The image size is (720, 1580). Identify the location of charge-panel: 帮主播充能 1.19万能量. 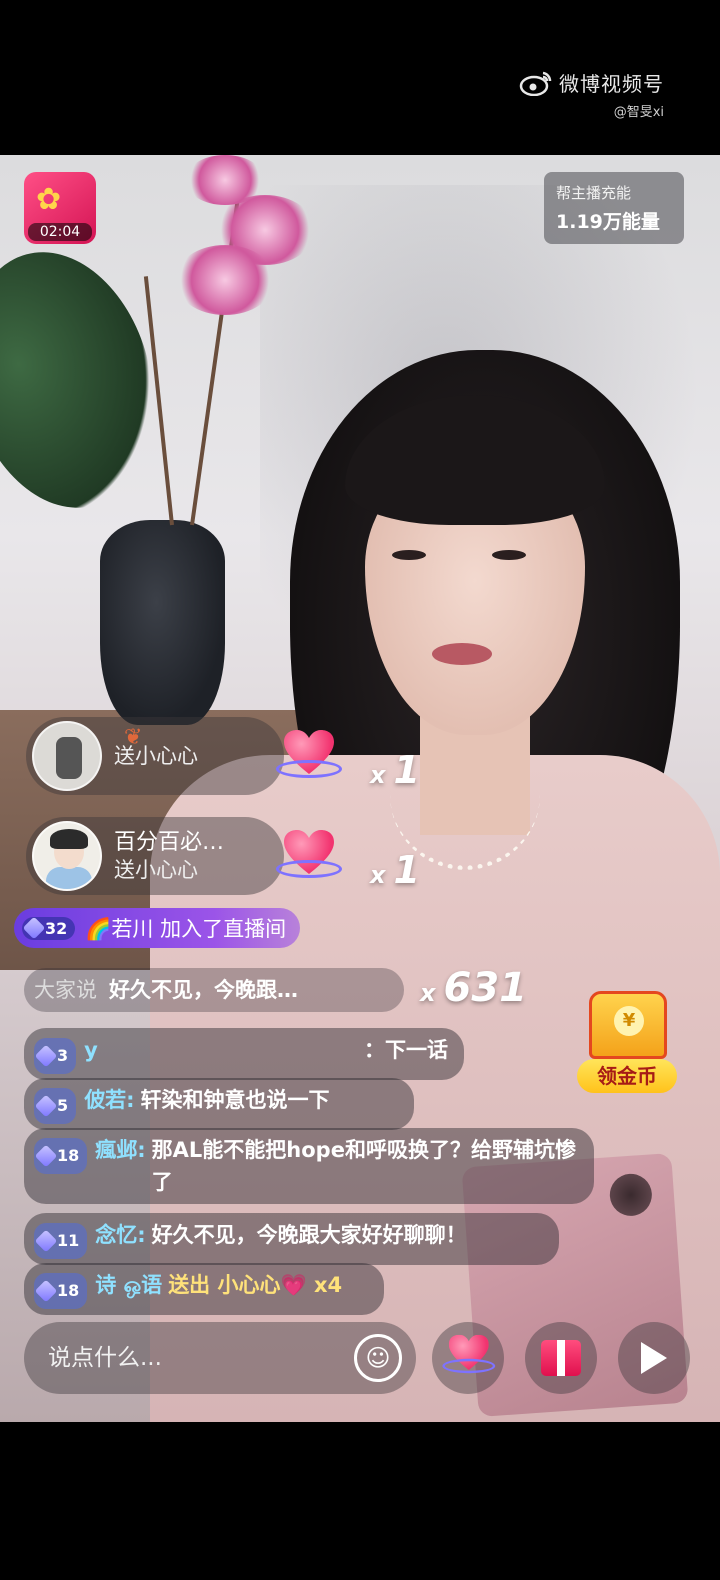
(614, 208).